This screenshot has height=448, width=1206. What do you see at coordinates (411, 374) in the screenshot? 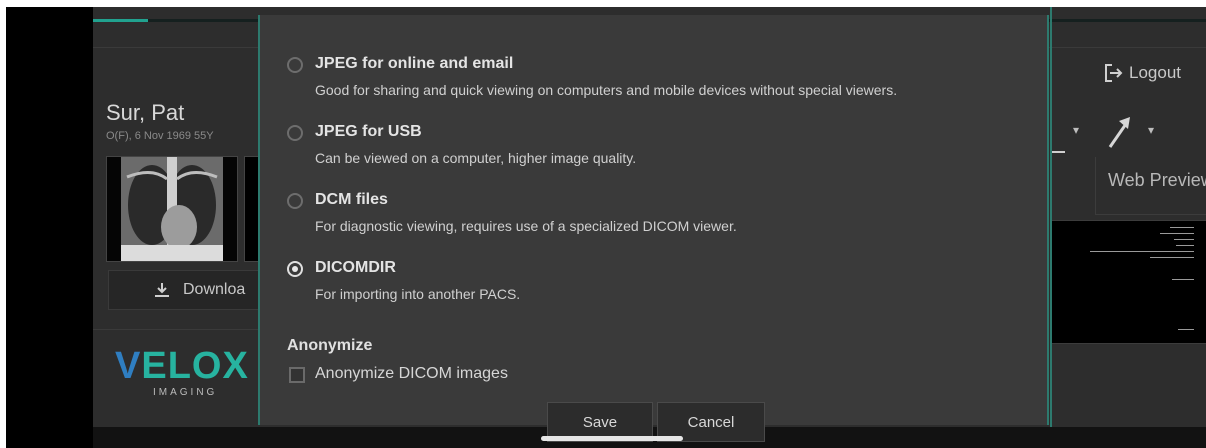
I see `anonymize-checkbox-label: Anonymize DICOM images` at bounding box center [411, 374].